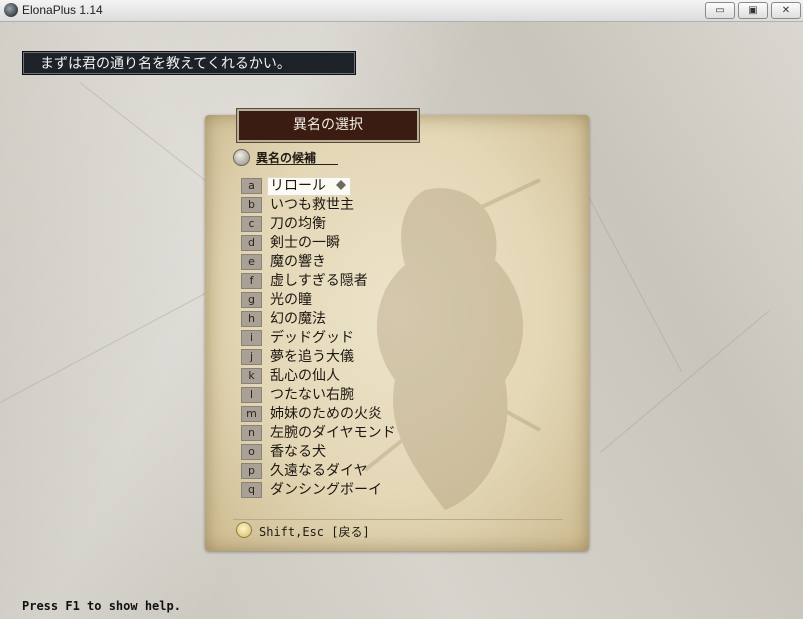  I want to click on title-option-d: d 剣士の一瞬, so click(341, 243).